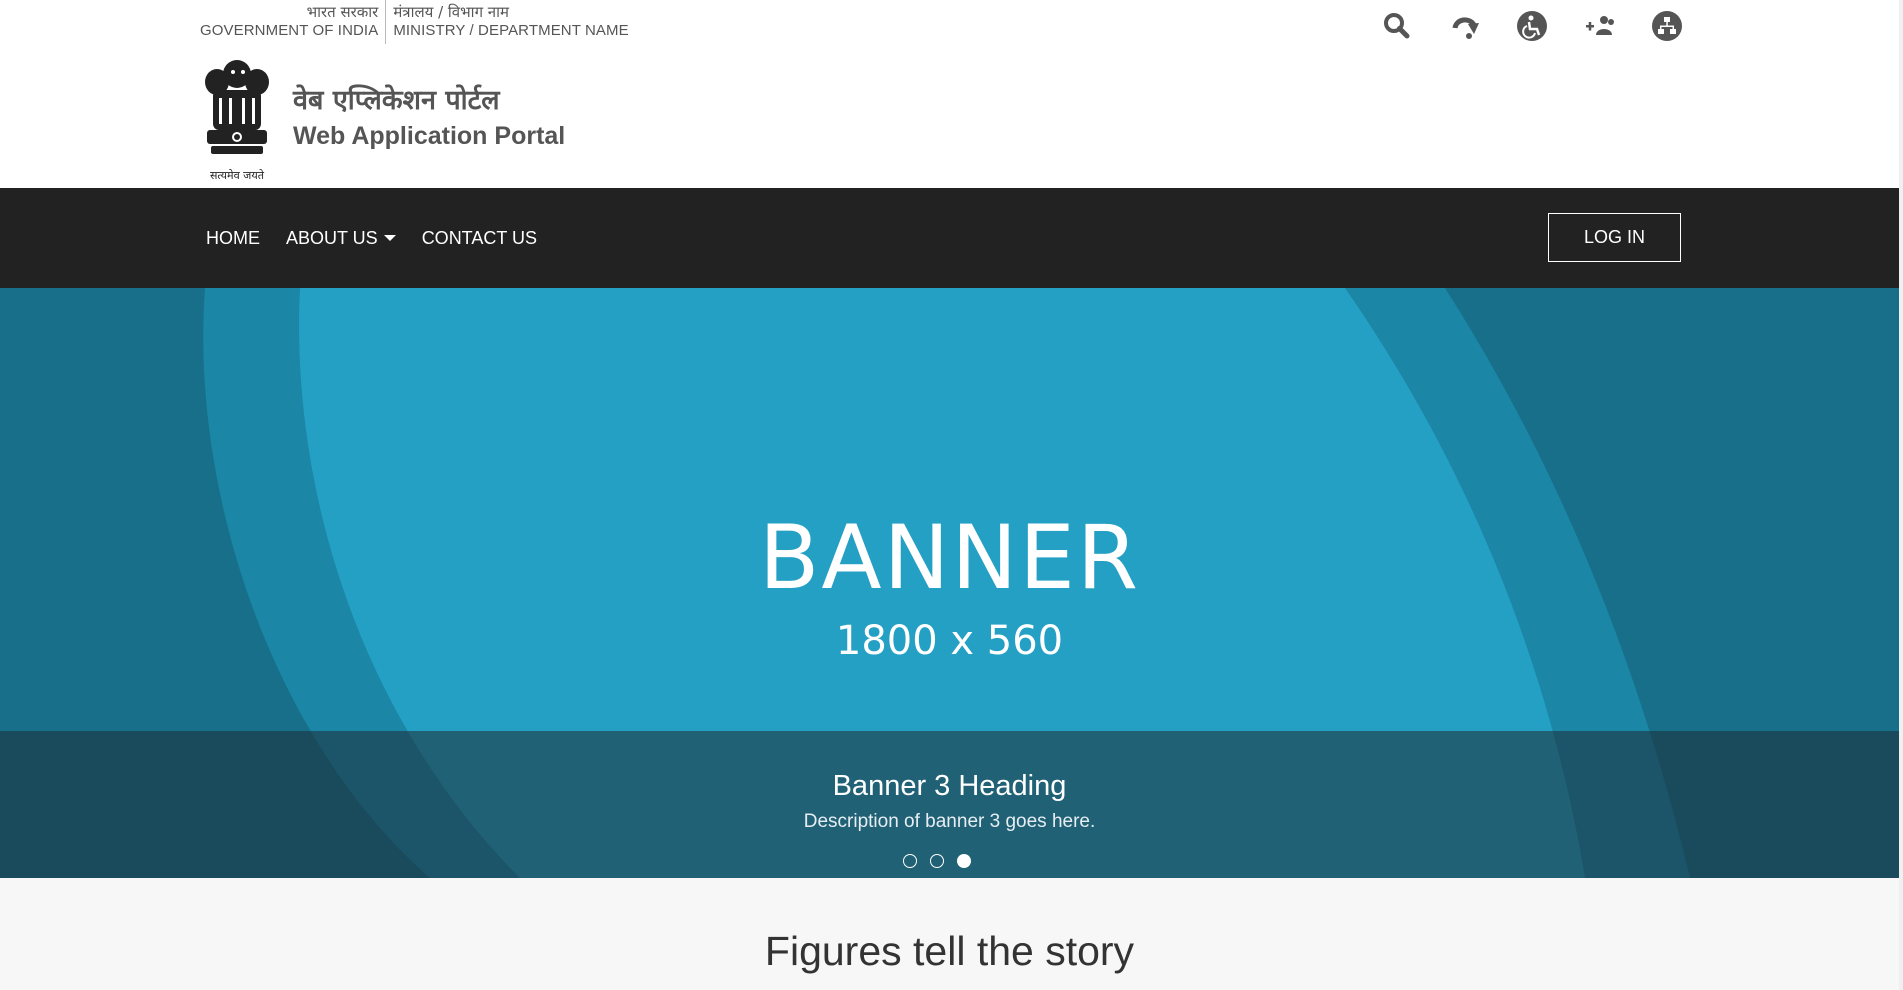 Image resolution: width=1903 pixels, height=990 pixels. I want to click on banner-placeholder-text: BANNER, so click(949, 557).